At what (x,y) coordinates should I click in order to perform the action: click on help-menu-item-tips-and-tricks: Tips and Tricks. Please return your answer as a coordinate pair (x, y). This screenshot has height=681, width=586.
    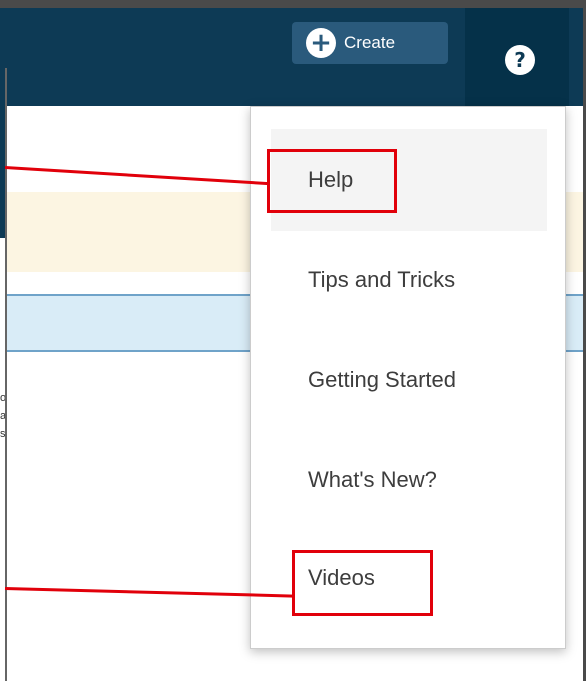
    Looking at the image, I should click on (409, 280).